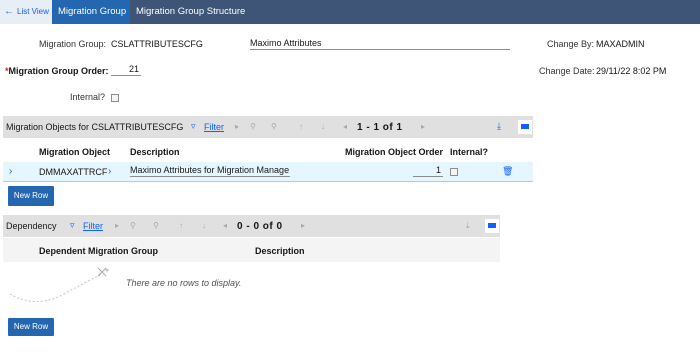  I want to click on tab-migration-group-structure: Migration Group Structure, so click(195, 12).